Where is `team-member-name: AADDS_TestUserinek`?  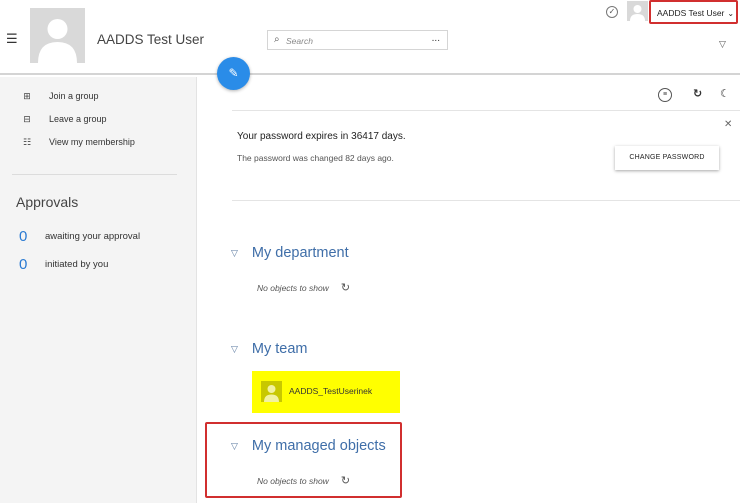 team-member-name: AADDS_TestUserinek is located at coordinates (331, 391).